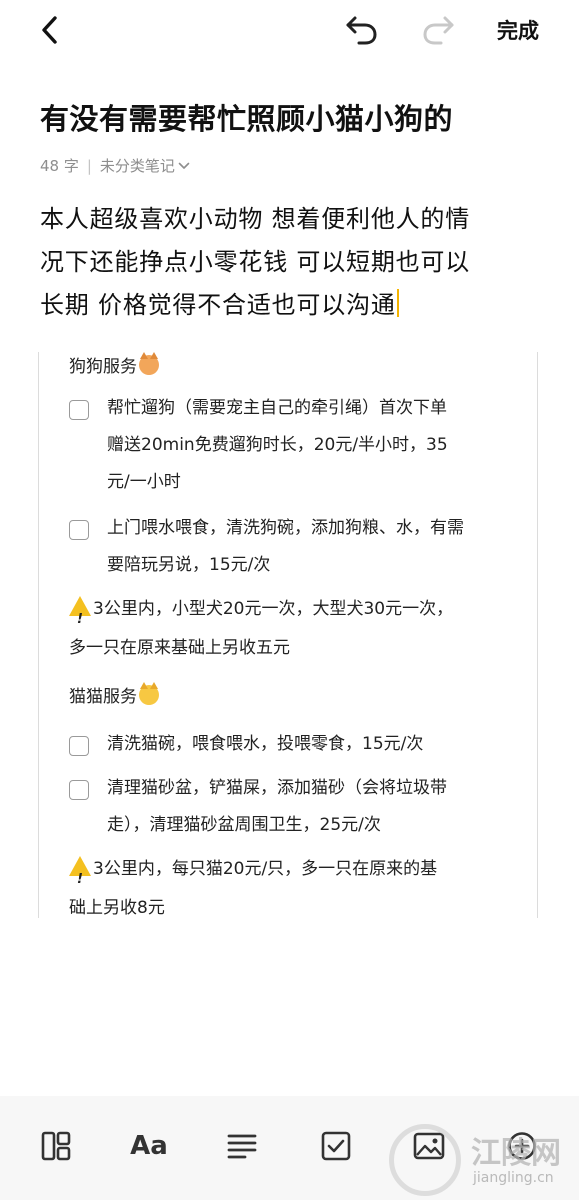 This screenshot has width=579, height=1200. Describe the element at coordinates (103, 367) in the screenshot. I see `dog-service-label: 狗狗服务` at that location.